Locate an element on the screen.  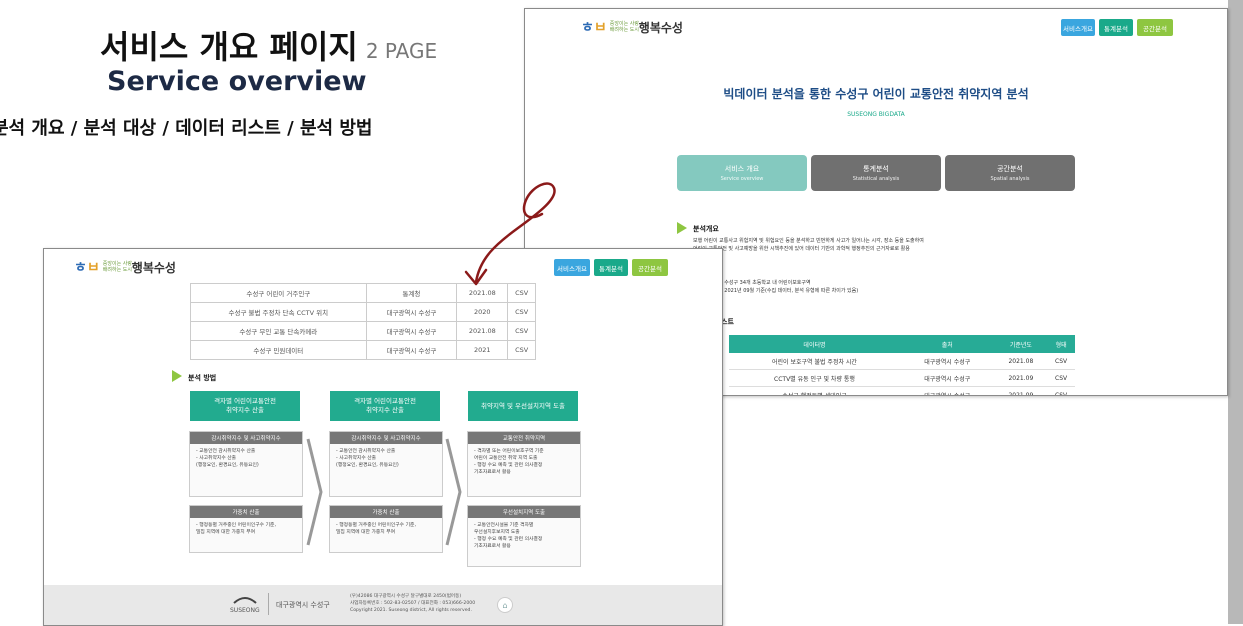
table-row: 어린이 보호구역 불법 주정차 시간 대구광역시 수성구 2021.08 CSV is located at coordinates (902, 361).